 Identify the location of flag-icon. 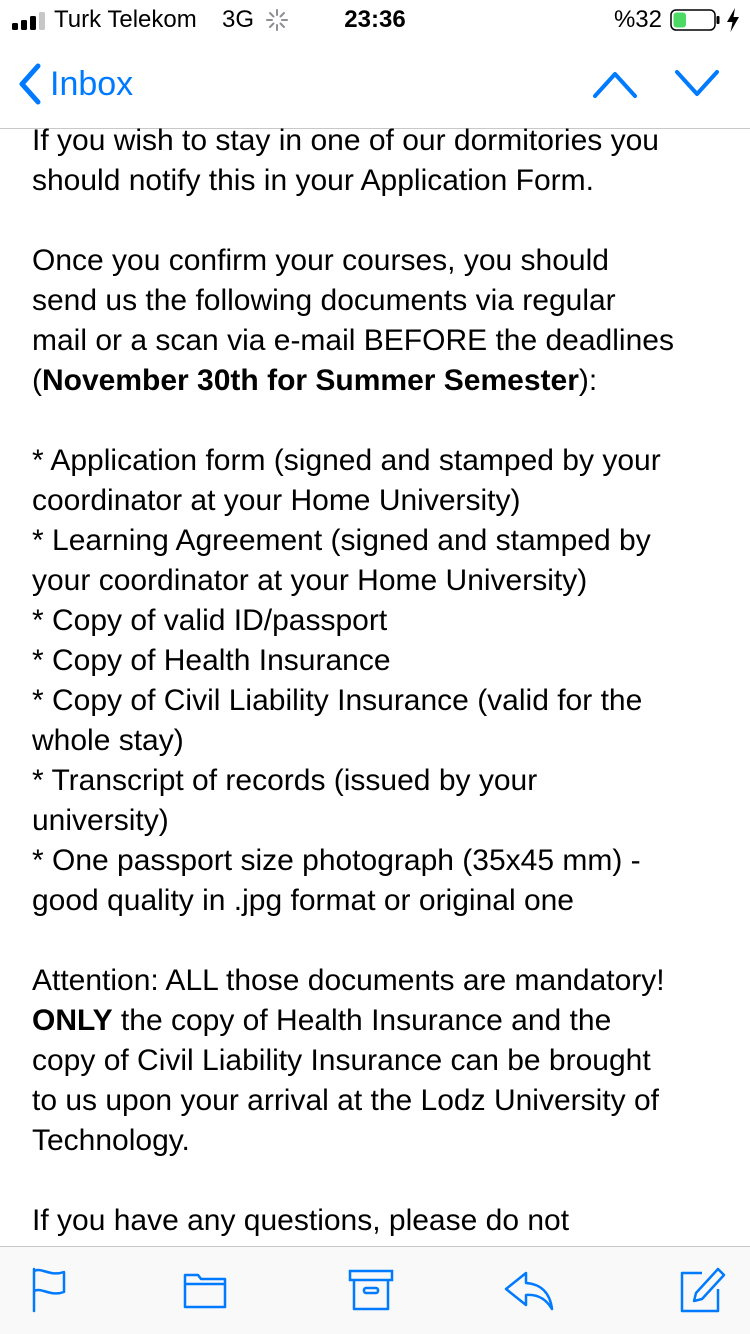
(49, 1290).